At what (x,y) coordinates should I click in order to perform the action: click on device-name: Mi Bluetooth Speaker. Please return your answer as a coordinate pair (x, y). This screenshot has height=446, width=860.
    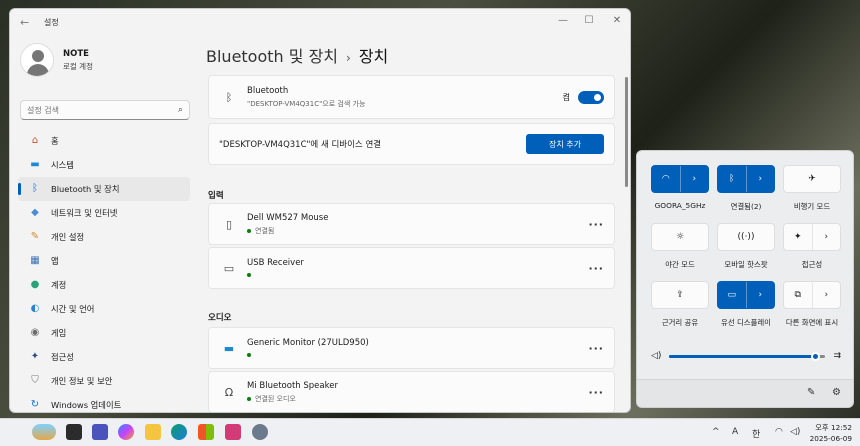
    Looking at the image, I should click on (292, 385).